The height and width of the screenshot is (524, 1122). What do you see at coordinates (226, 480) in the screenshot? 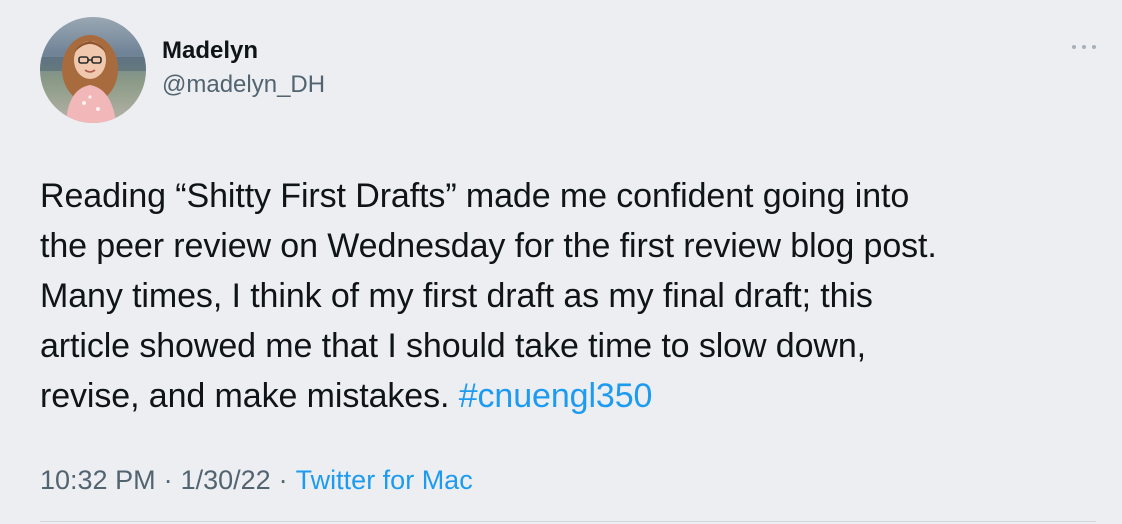
I see `tweet-date: 1/30/22` at bounding box center [226, 480].